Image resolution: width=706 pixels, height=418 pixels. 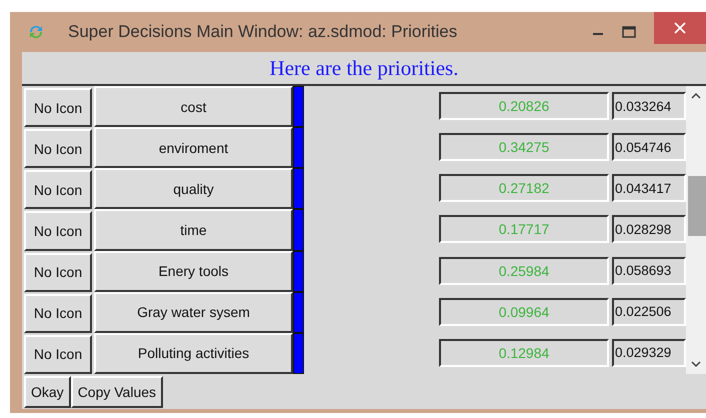 I want to click on node-button: quality, so click(x=193, y=189).